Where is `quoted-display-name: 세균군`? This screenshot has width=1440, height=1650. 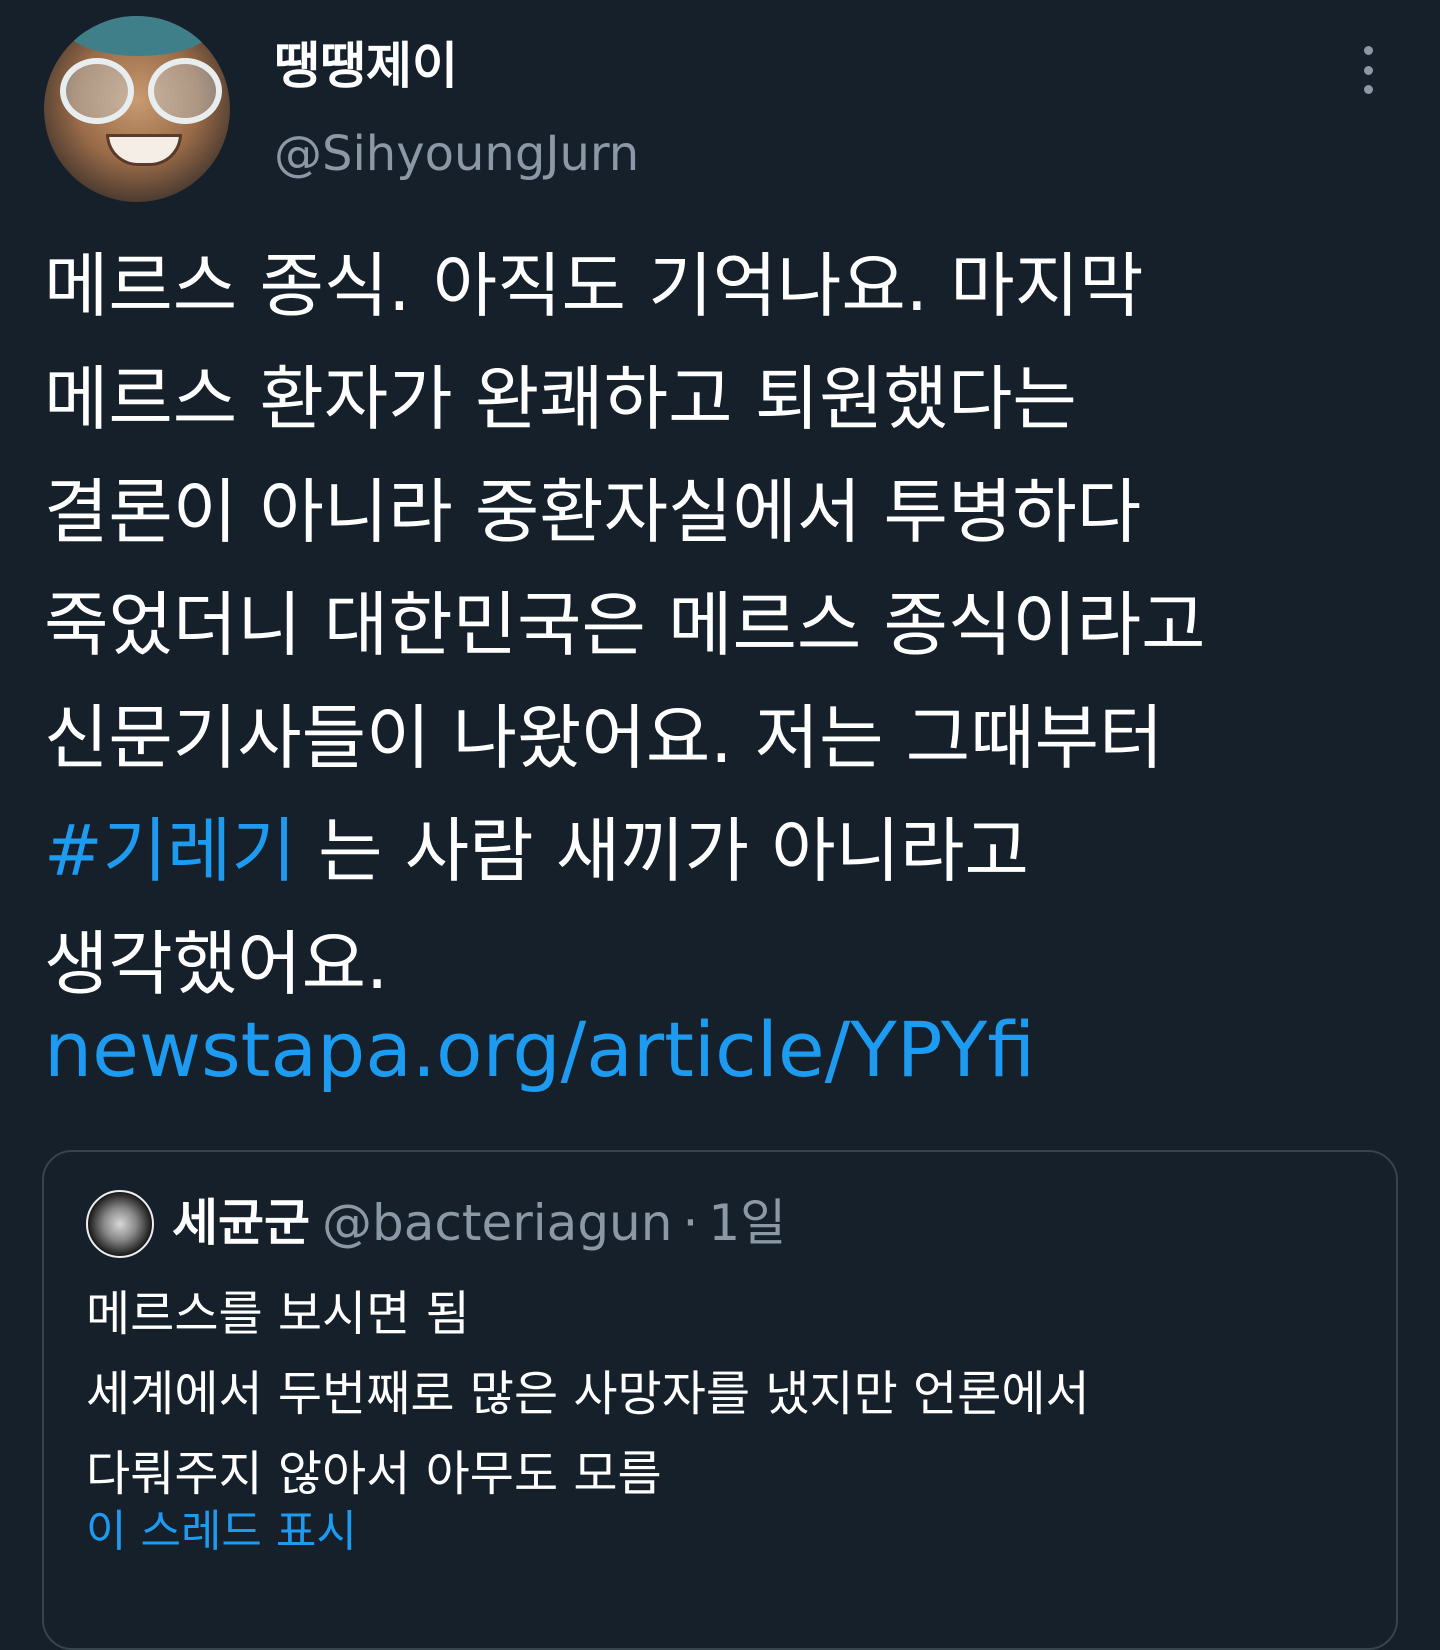
quoted-display-name: 세균군 is located at coordinates (241, 1223).